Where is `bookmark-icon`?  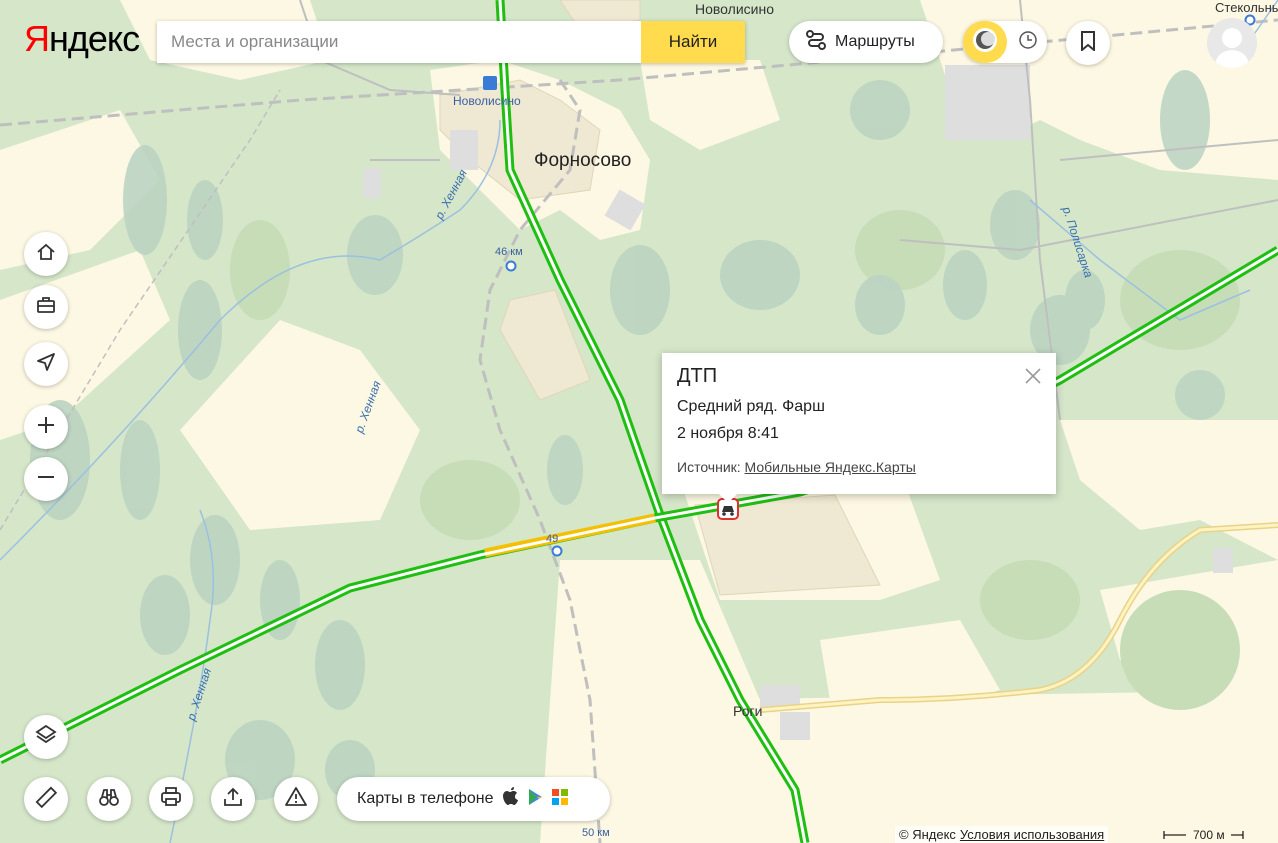 bookmark-icon is located at coordinates (1088, 43).